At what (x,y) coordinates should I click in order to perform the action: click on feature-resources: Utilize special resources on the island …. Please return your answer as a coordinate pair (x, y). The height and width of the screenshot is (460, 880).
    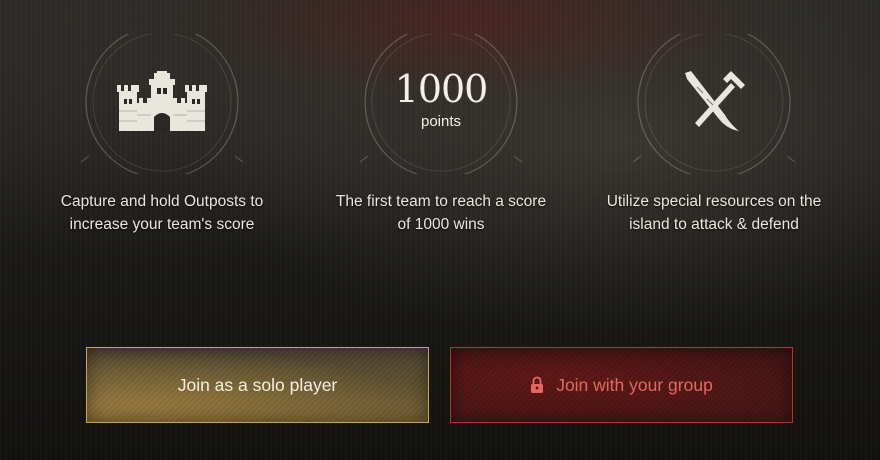
    Looking at the image, I should click on (714, 135).